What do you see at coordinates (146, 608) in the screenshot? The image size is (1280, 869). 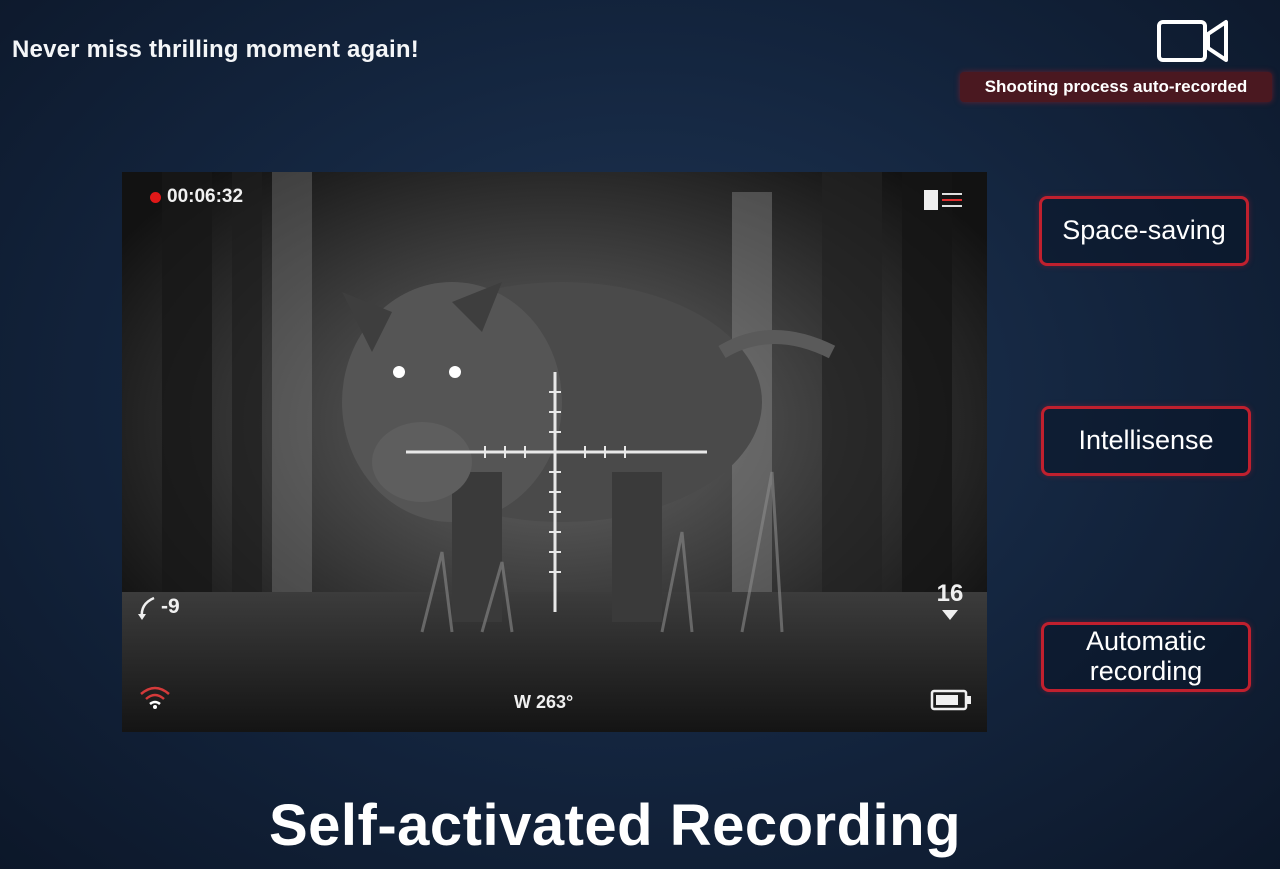 I see `tilt-arc-icon` at bounding box center [146, 608].